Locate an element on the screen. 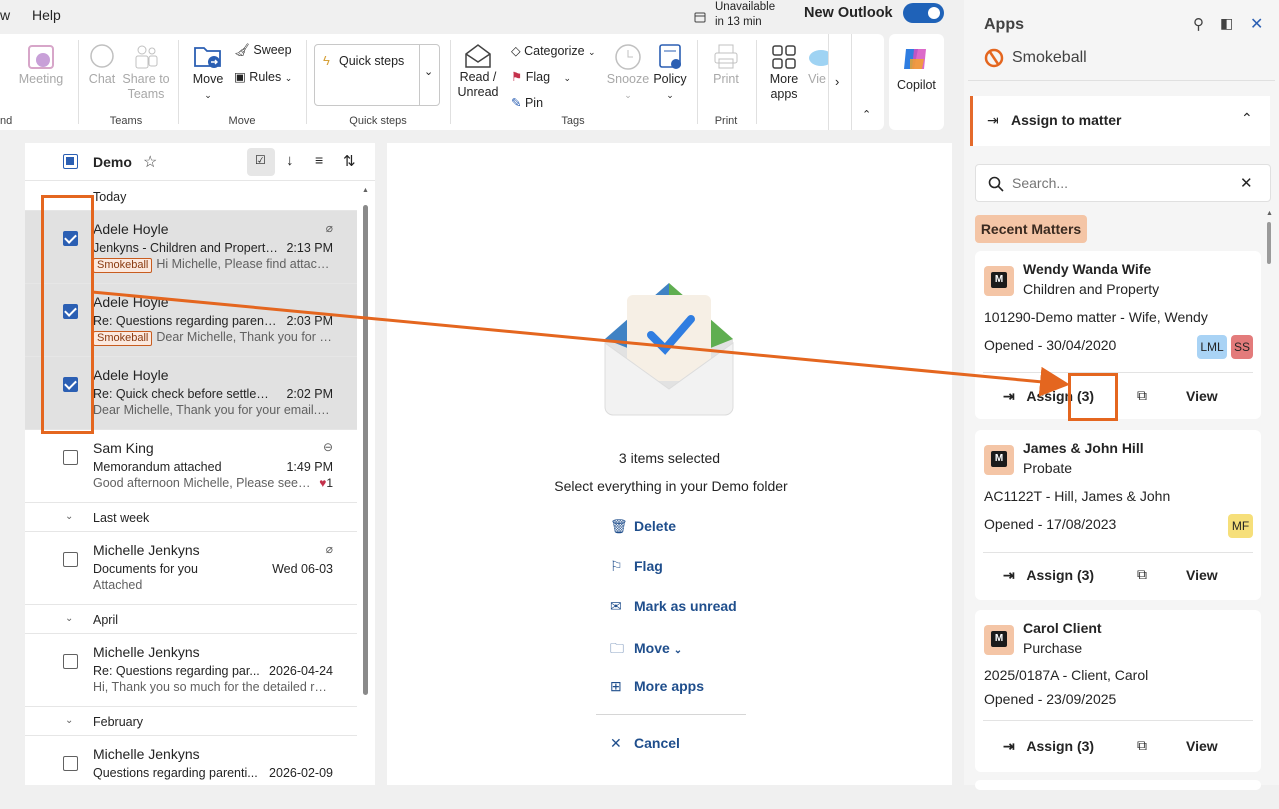  quick-steps-label: Quick steps is located at coordinates (372, 61).